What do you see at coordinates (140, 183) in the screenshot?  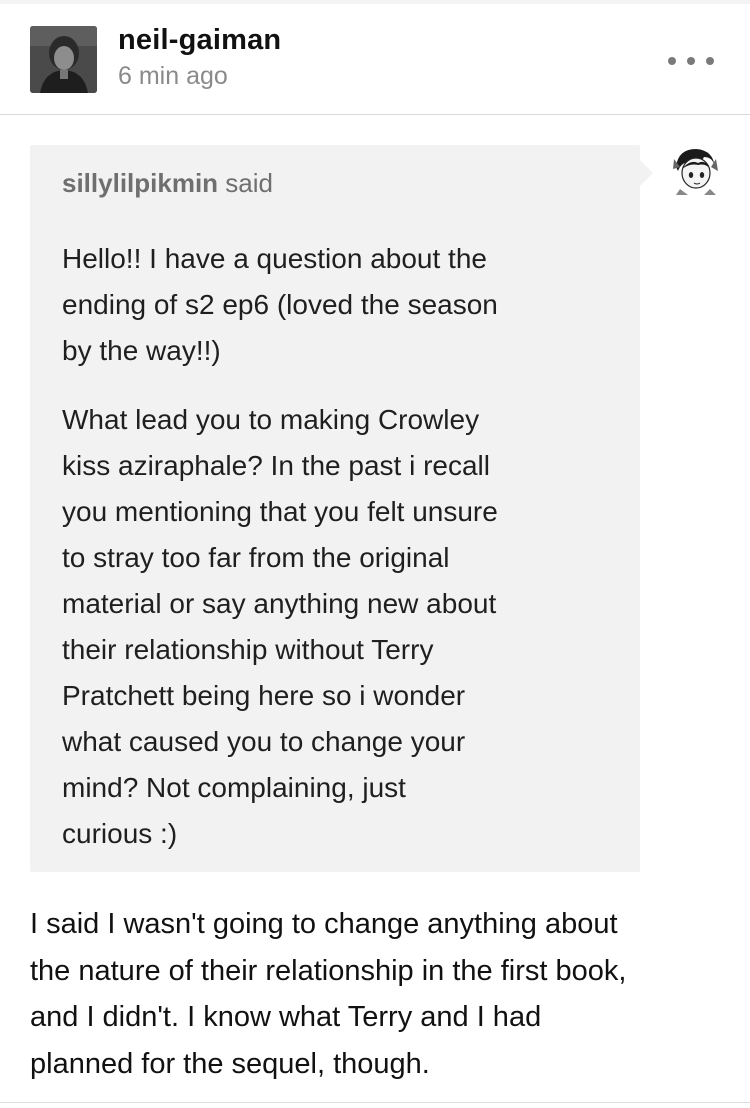 I see `asker-username: sillylilpikmin` at bounding box center [140, 183].